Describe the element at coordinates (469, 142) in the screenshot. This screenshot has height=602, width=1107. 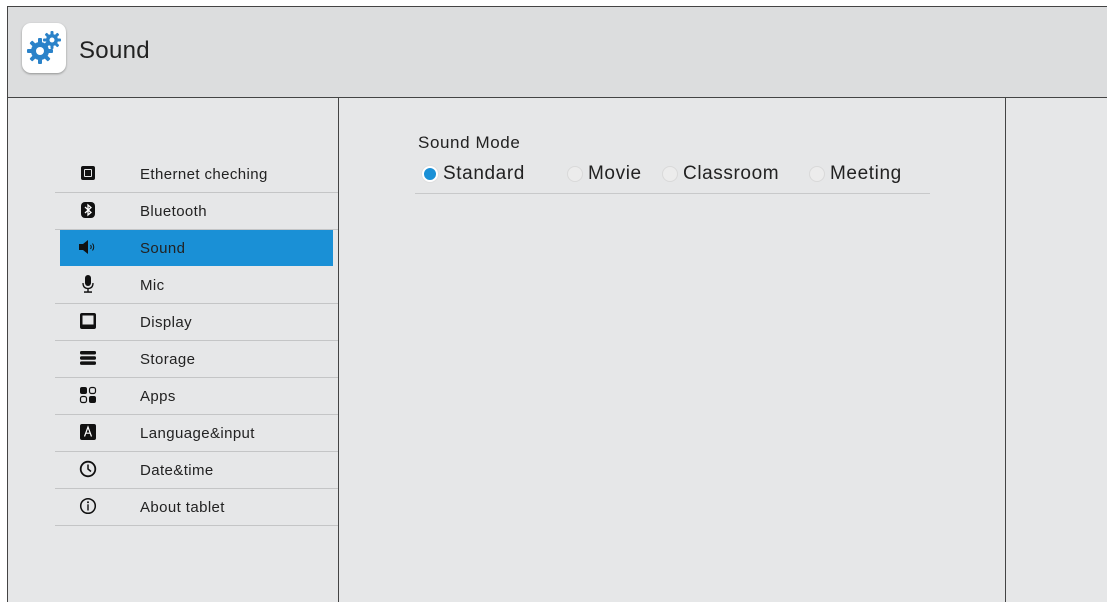
I see `sound-mode-title: Sound Mode` at that location.